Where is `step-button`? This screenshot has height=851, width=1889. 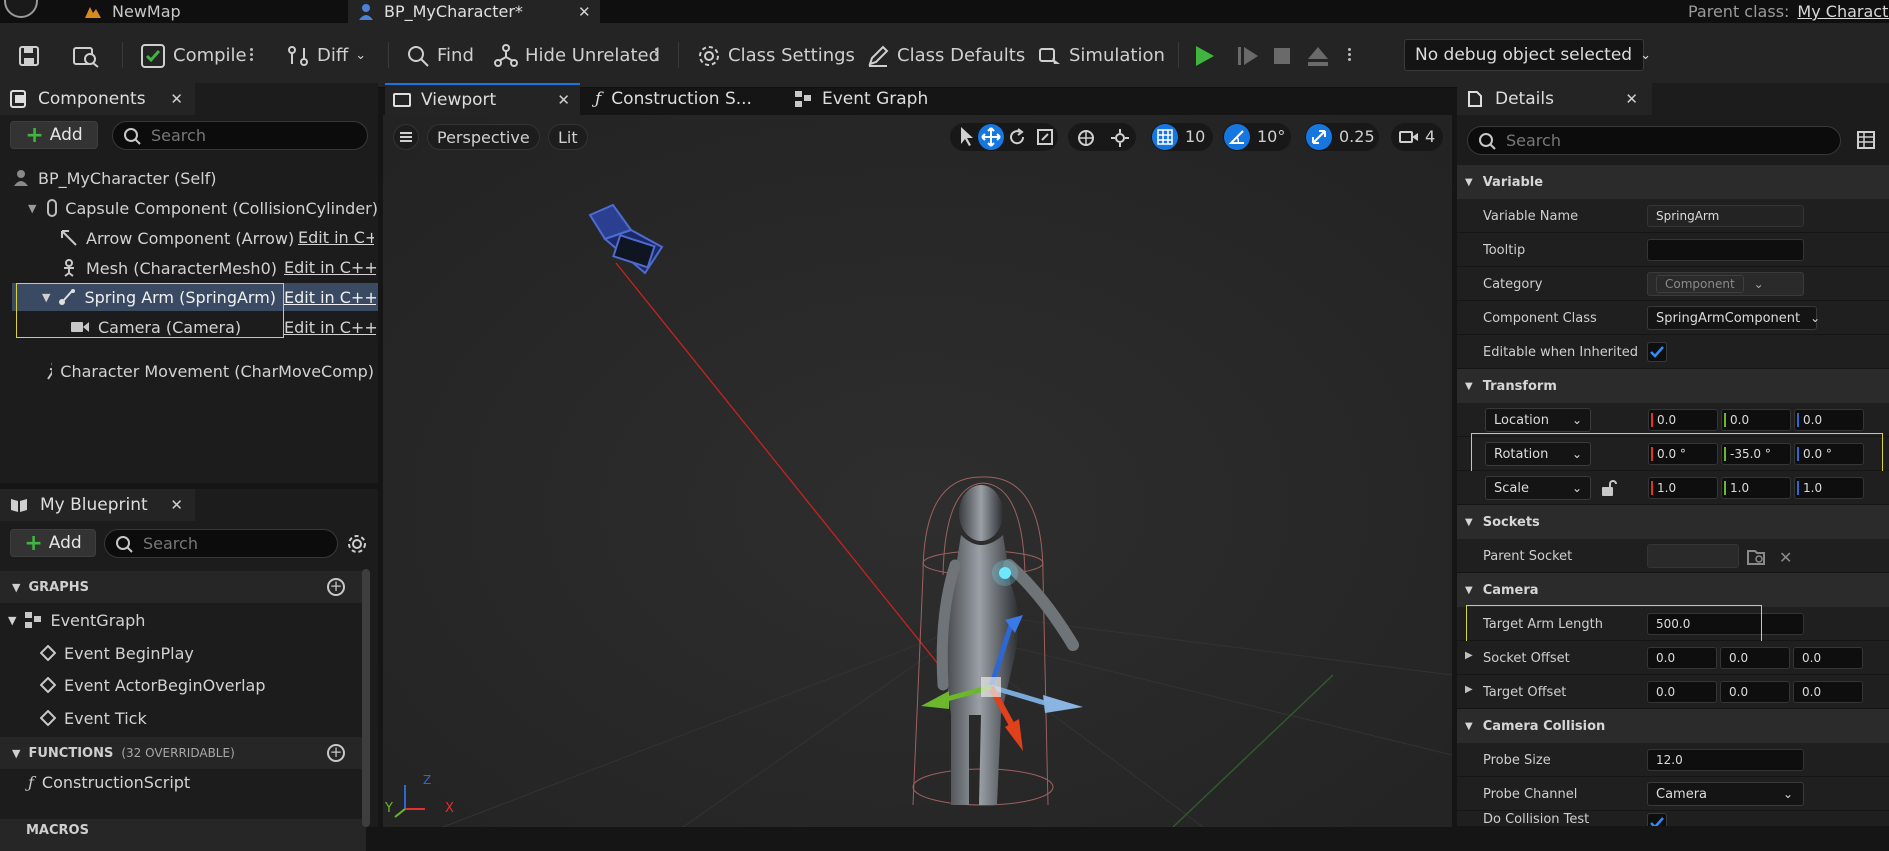 step-button is located at coordinates (1248, 55).